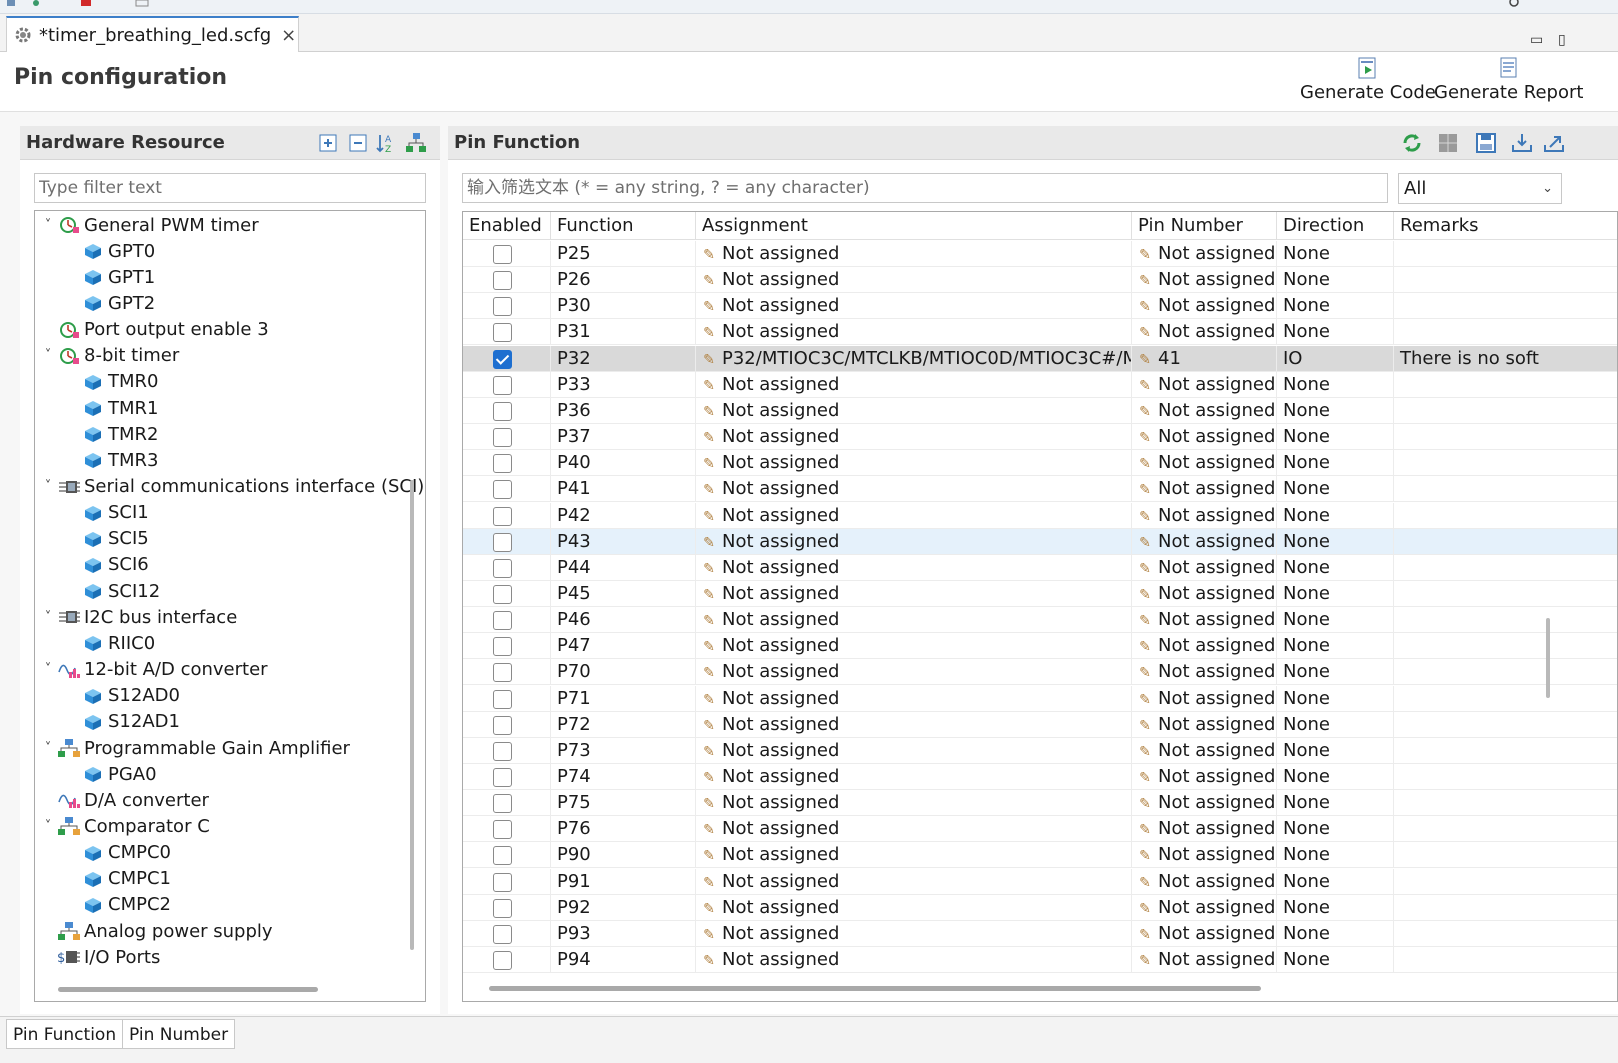 This screenshot has width=1618, height=1063. I want to click on tree-group: D/A converter, so click(124, 800).